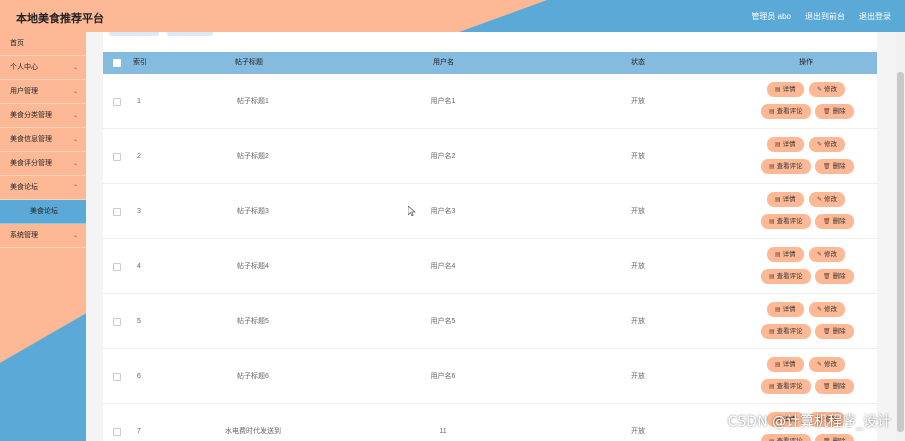 The height and width of the screenshot is (441, 905). What do you see at coordinates (490, 211) in the screenshot?
I see `table-row: 3 帖子标题3 用户名3 开放 ▤ 详情 ✎ 修改 ▤ 查看评论 🗑 删除` at bounding box center [490, 211].